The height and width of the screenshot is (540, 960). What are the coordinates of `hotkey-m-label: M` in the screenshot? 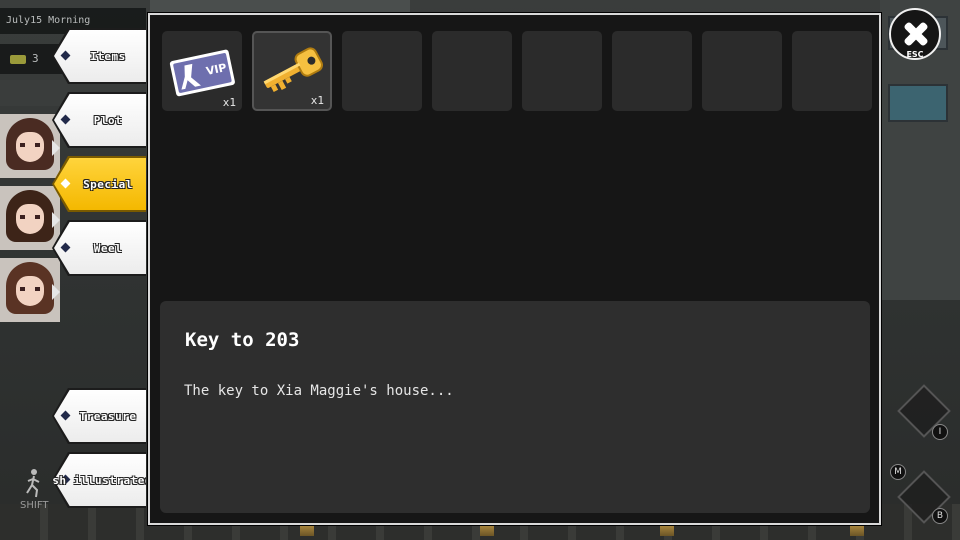 It's located at (898, 472).